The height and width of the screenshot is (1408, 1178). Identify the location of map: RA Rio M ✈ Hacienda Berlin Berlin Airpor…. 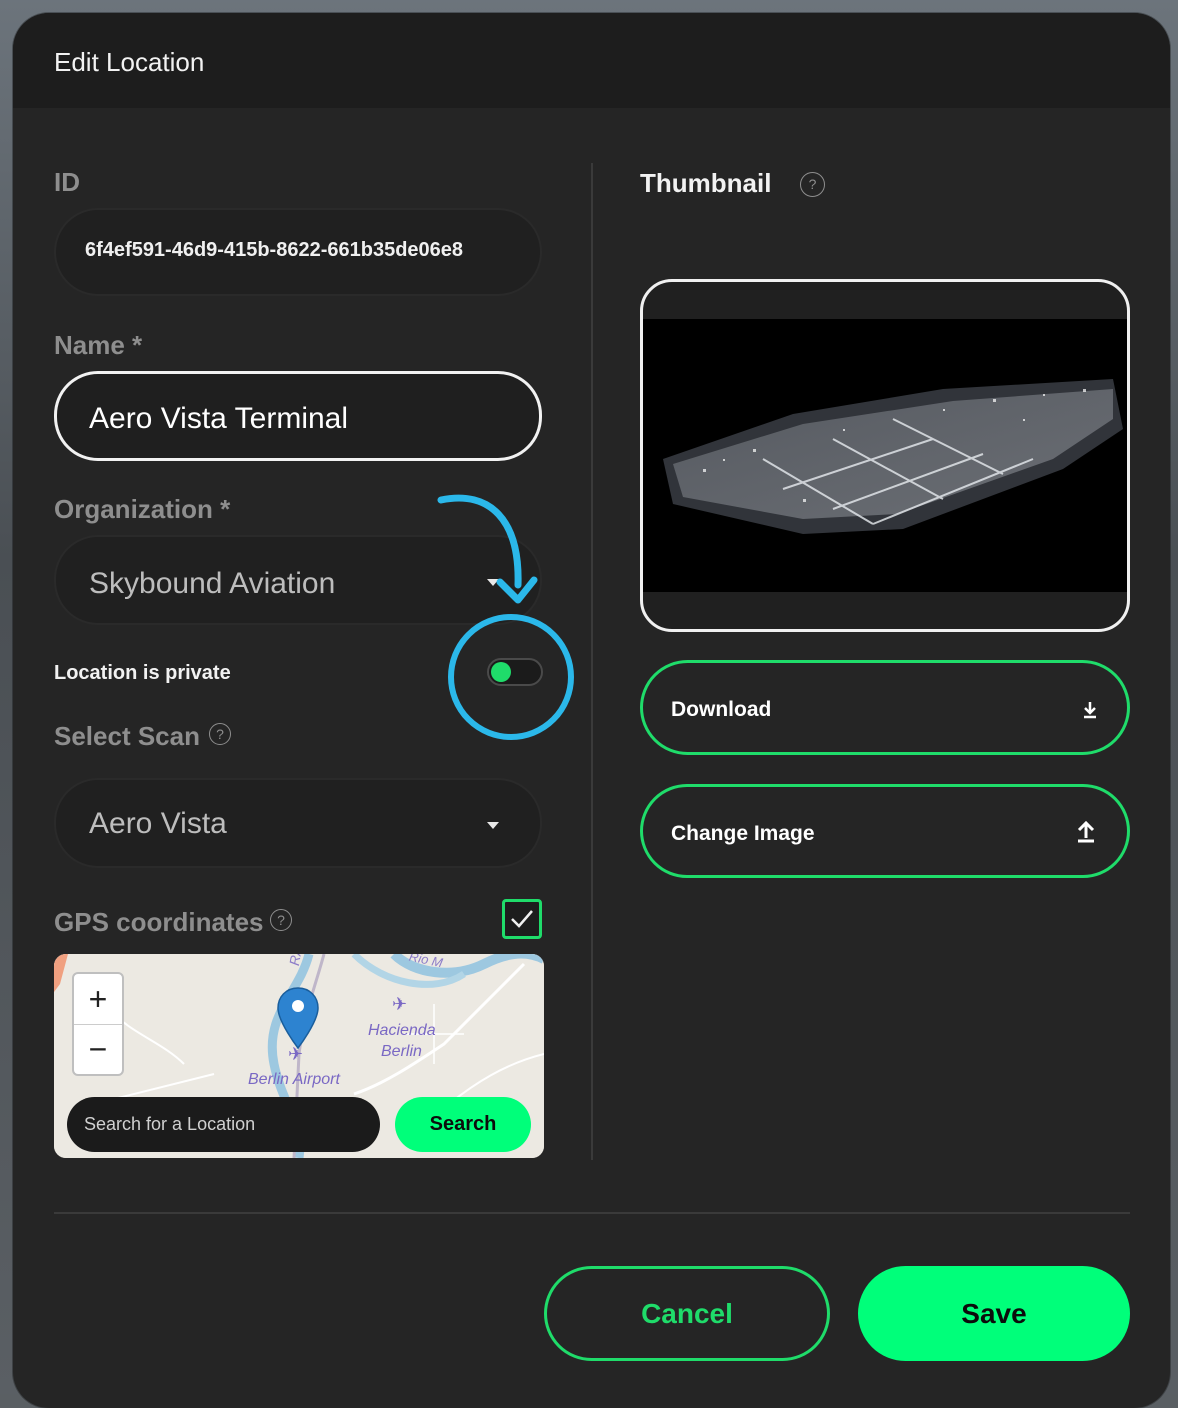
(299, 1056).